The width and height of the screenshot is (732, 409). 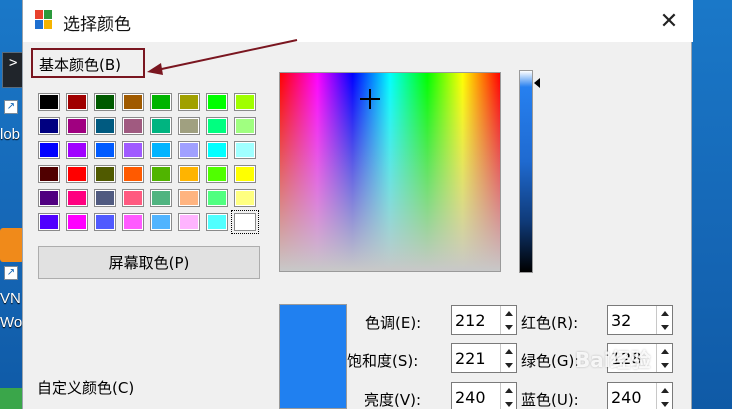 What do you see at coordinates (664, 365) in the screenshot?
I see `green-down-arrow-icon` at bounding box center [664, 365].